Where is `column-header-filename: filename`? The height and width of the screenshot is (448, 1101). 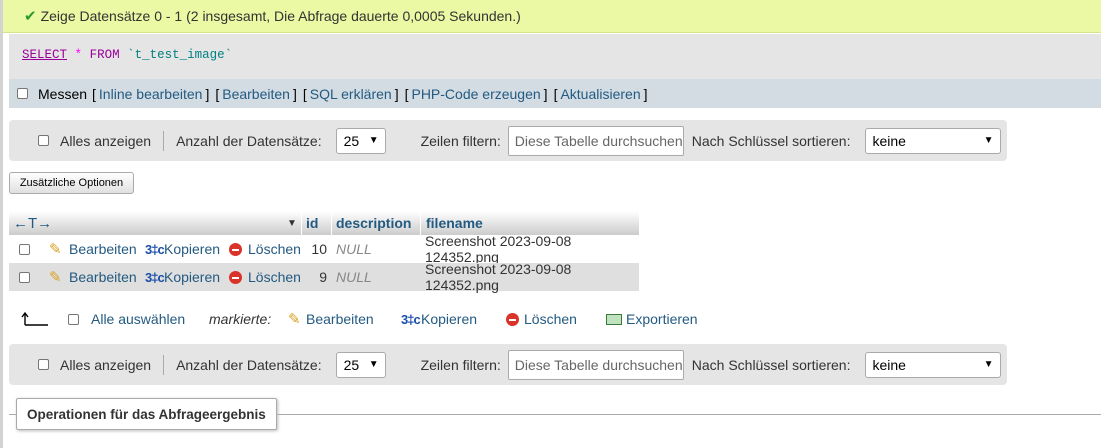
column-header-filename: filename is located at coordinates (454, 223).